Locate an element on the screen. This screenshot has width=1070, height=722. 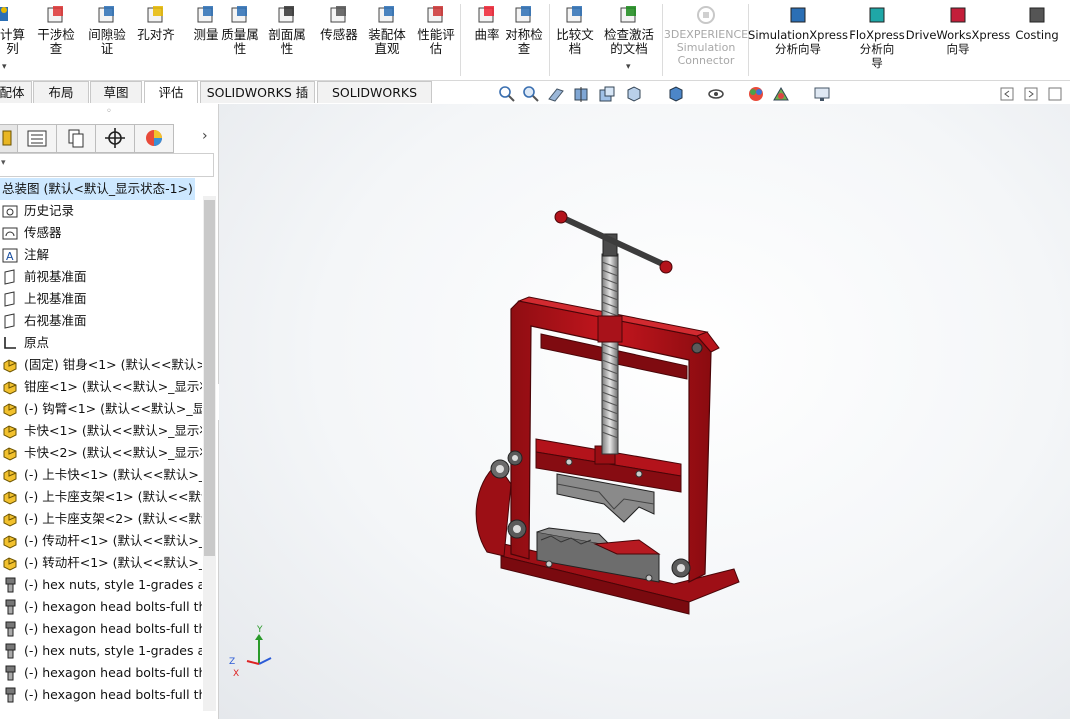
check-active-document-button: 检查激活 的文档 is located at coordinates (629, 30).